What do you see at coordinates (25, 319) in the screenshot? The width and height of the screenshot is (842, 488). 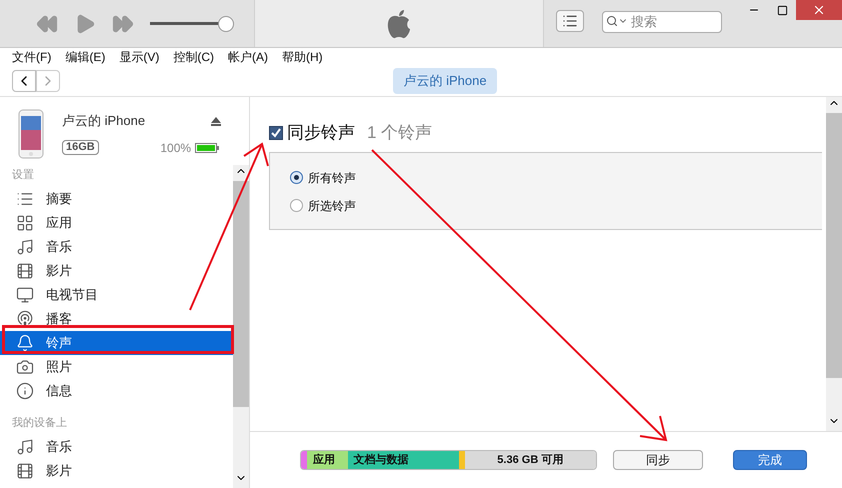 I see `podcast-icon` at bounding box center [25, 319].